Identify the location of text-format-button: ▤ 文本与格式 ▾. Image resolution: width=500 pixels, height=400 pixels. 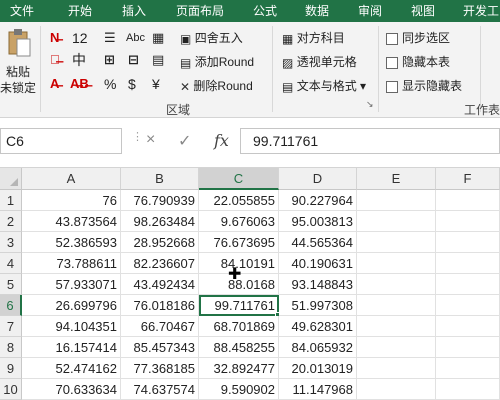
(324, 86).